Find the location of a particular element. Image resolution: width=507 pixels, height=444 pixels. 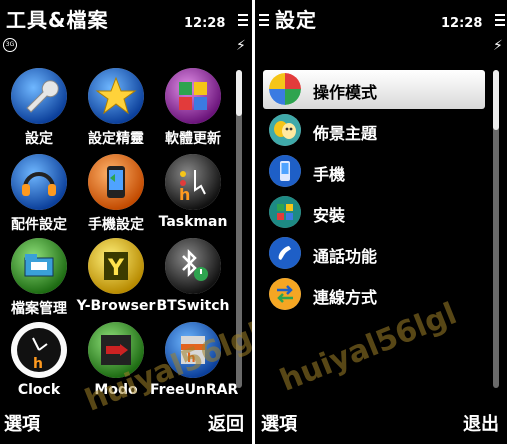

app-accessory-settings: 配件設定 is located at coordinates (39, 196).